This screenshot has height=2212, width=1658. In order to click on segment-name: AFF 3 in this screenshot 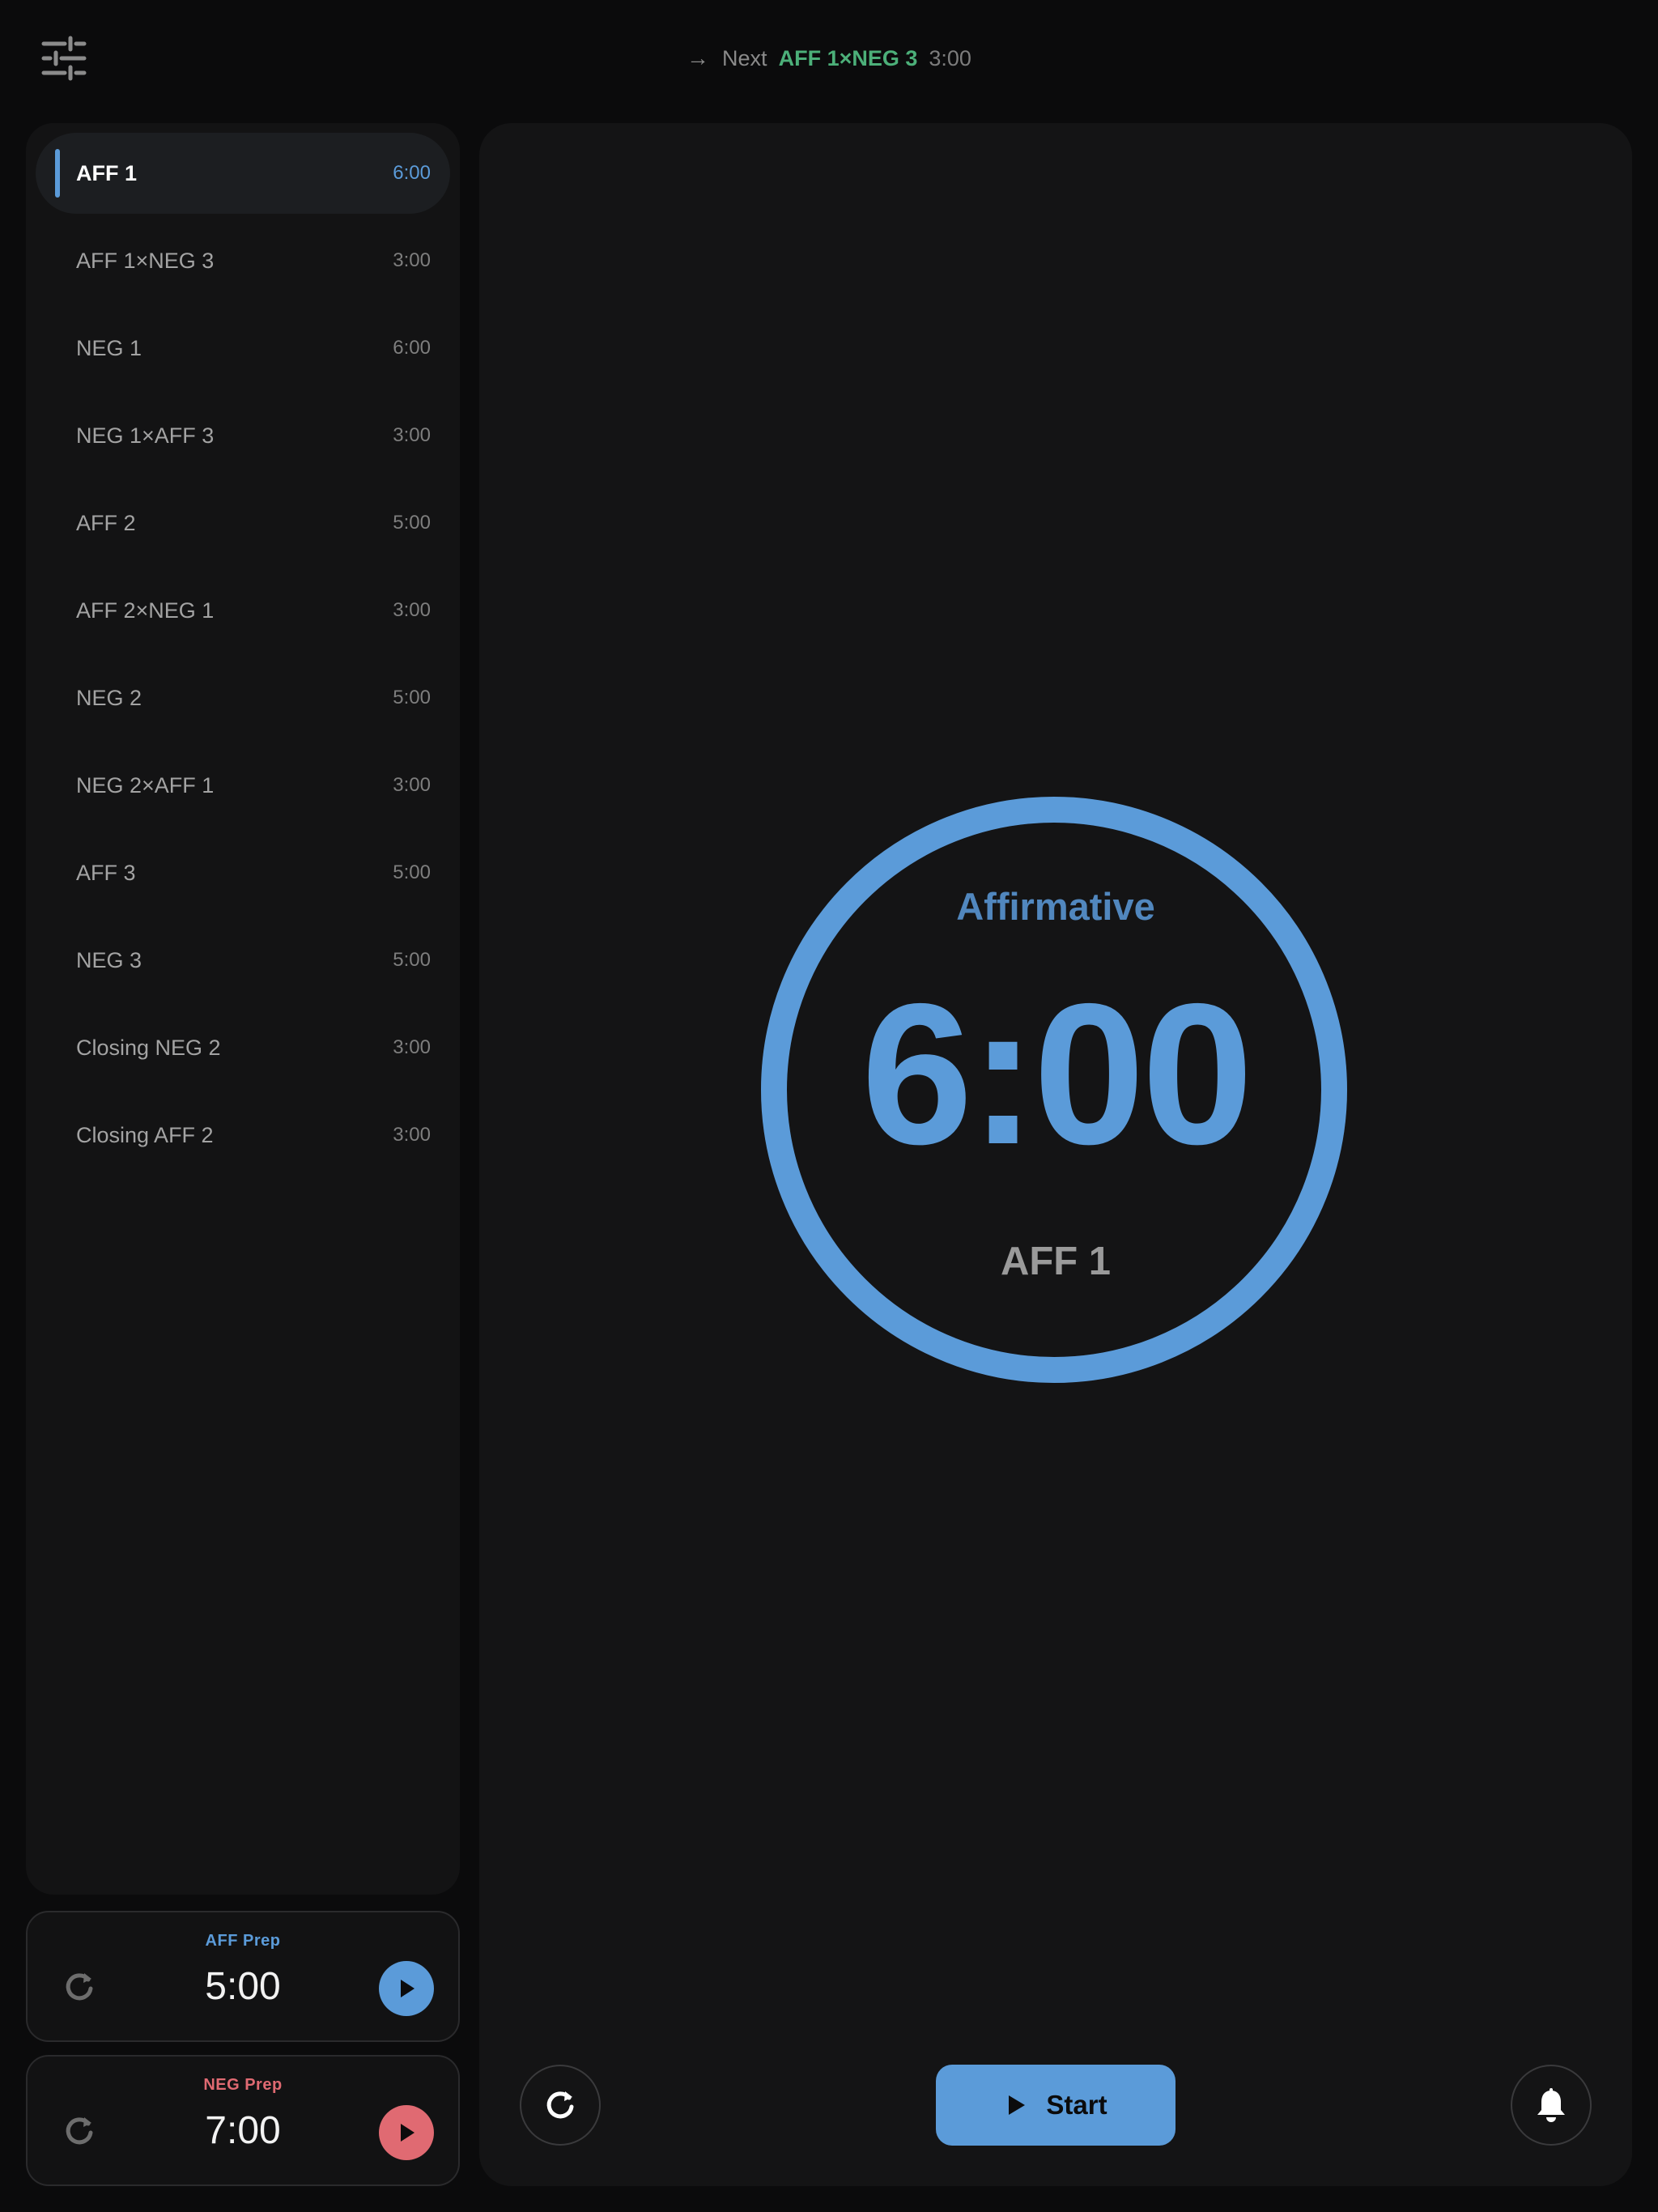, I will do `click(106, 873)`.